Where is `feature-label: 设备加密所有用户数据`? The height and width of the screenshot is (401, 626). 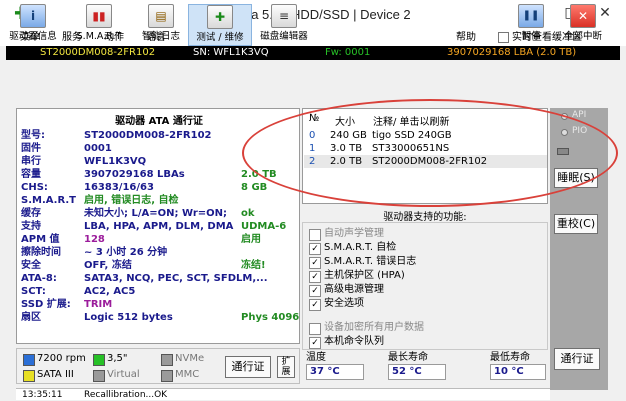 feature-label: 设备加密所有用户数据 is located at coordinates (374, 327).